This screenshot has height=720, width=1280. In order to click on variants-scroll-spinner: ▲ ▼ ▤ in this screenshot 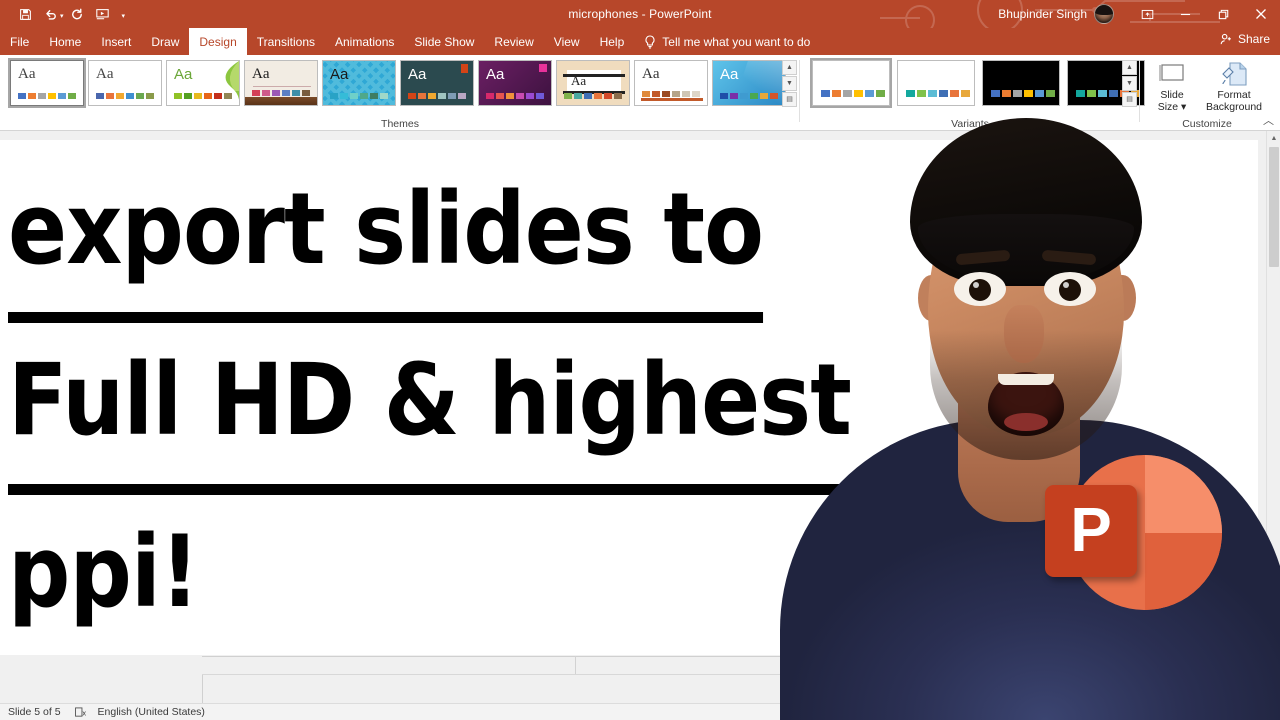, I will do `click(1129, 83)`.